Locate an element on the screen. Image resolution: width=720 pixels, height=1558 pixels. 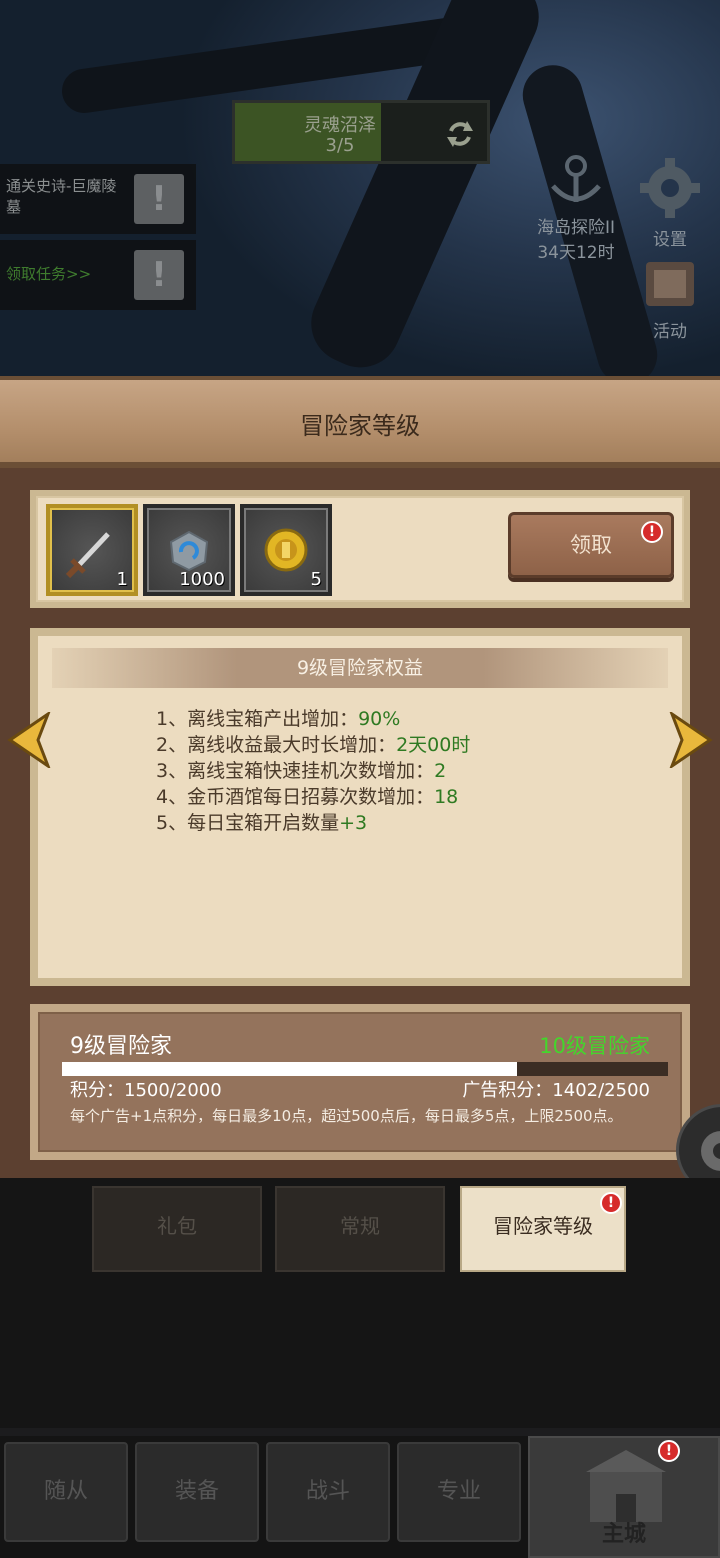
reward-item-slot: 5 is located at coordinates (286, 550).